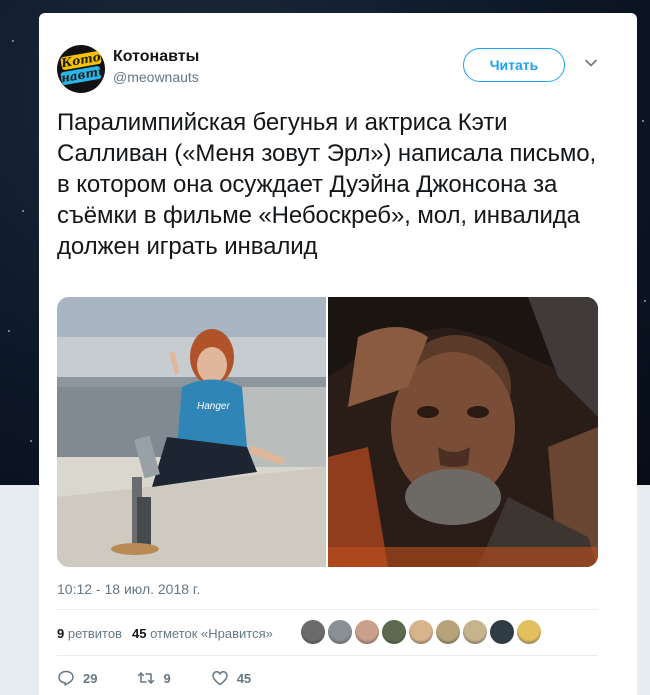 Image resolution: width=650 pixels, height=695 pixels. Describe the element at coordinates (61, 633) in the screenshot. I see `retweets-count: 9` at that location.